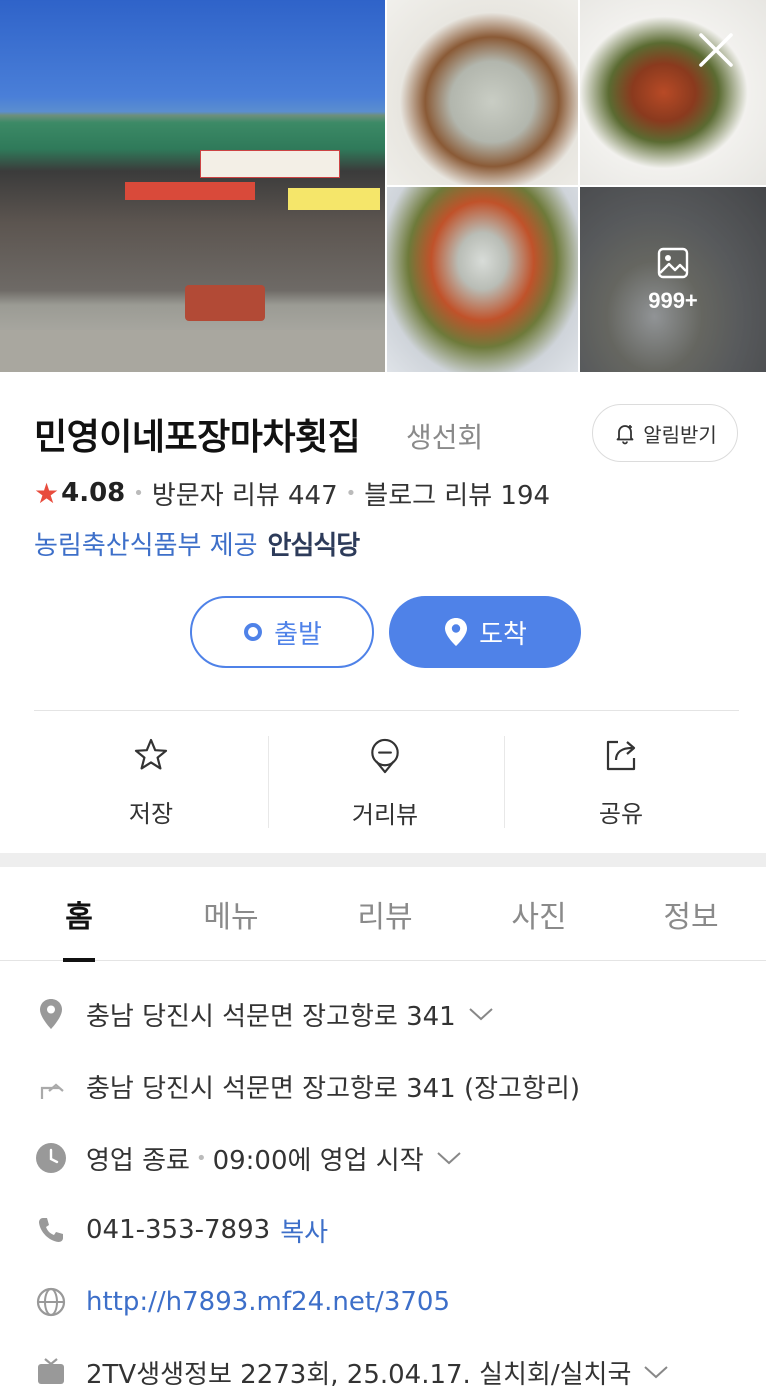 The width and height of the screenshot is (766, 1392). I want to click on tv-row: 2TV생생정보 2273회, 25.04.17. 실치회/실치국, so click(351, 1372).